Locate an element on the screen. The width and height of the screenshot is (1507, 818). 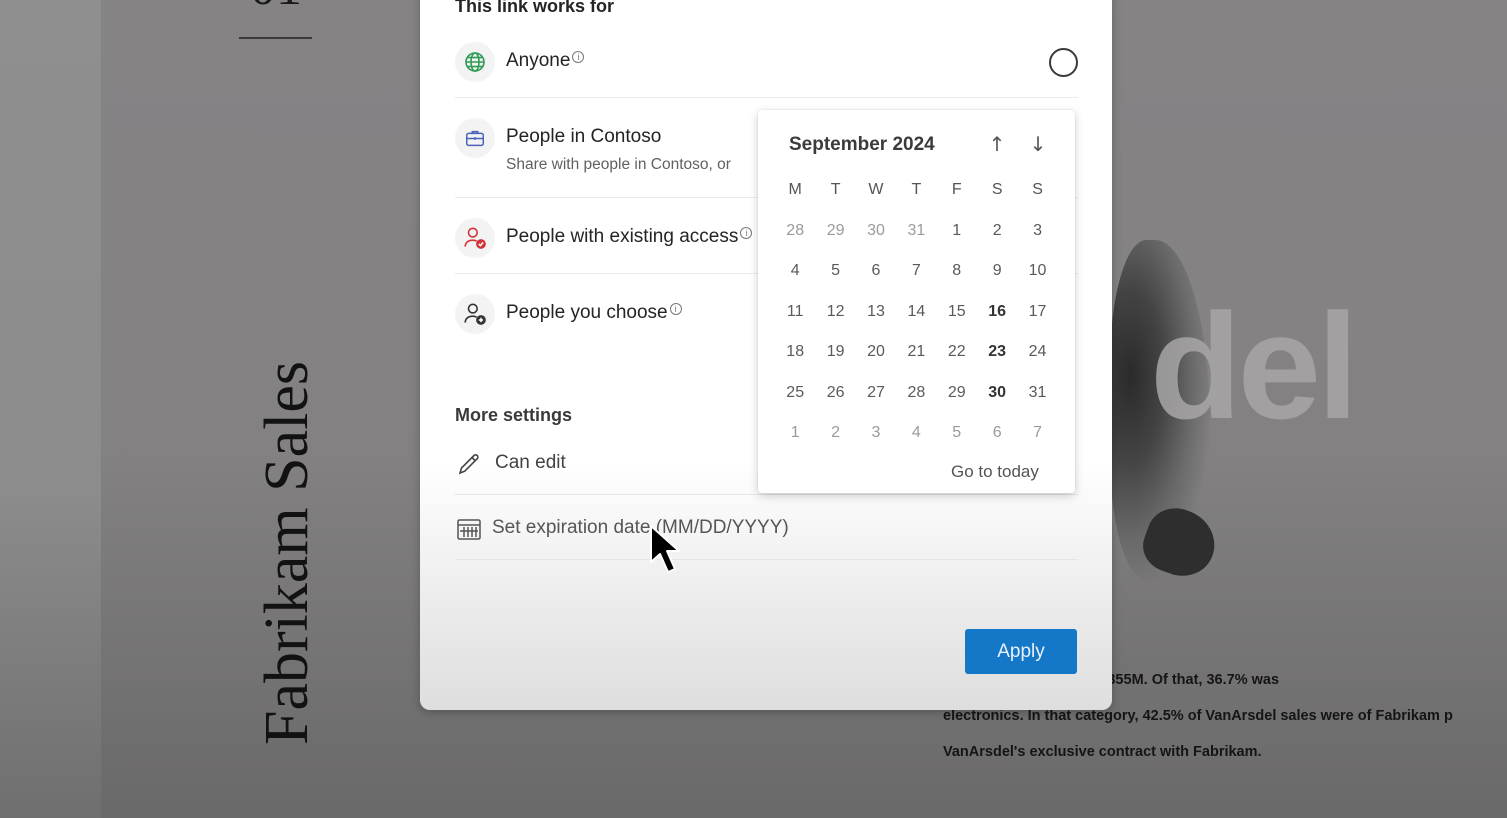
calendar-day: 27 is located at coordinates (876, 393).